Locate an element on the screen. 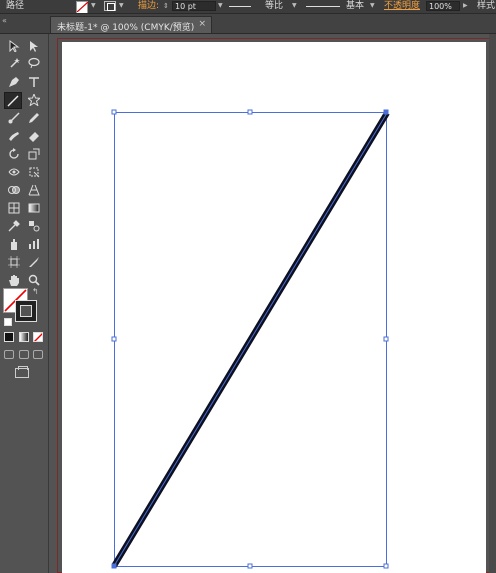  handle-bottom-center is located at coordinates (250, 566).